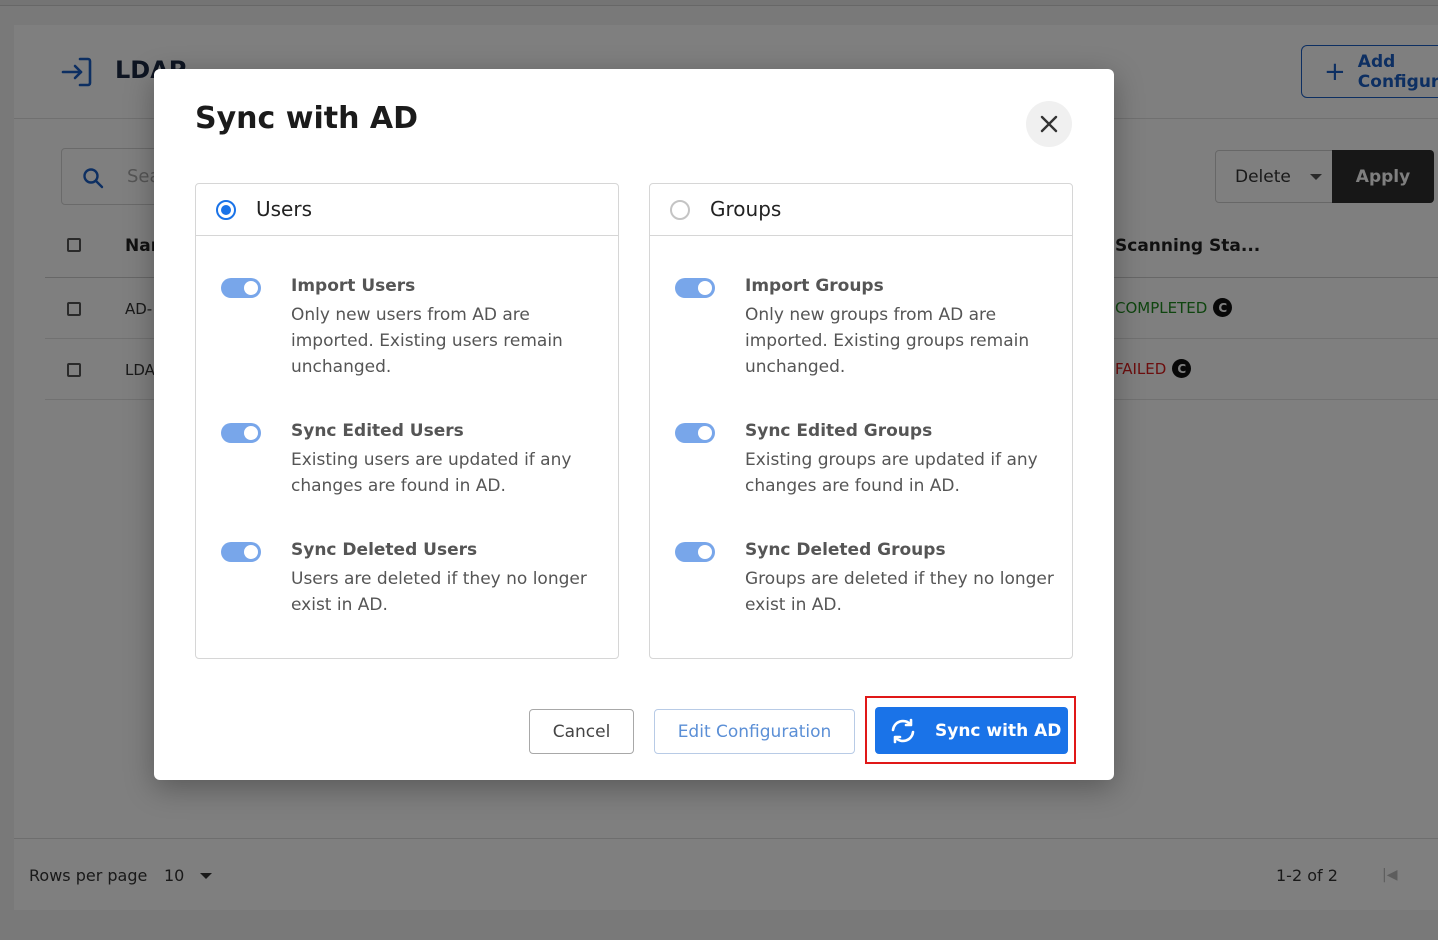 Image resolution: width=1438 pixels, height=940 pixels. I want to click on close-button, so click(1049, 124).